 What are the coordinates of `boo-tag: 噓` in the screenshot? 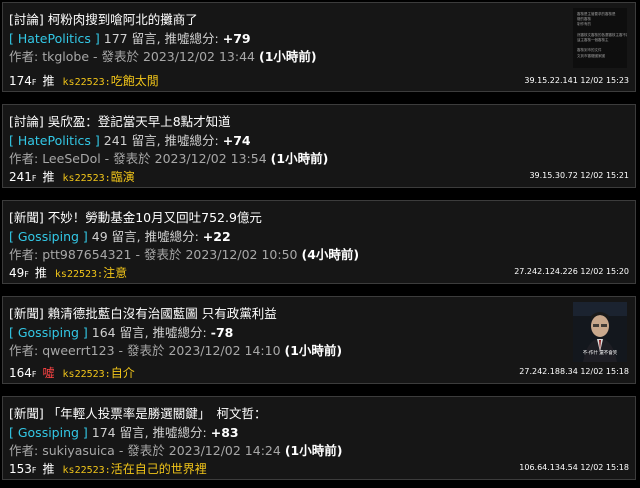 It's located at (48, 373).